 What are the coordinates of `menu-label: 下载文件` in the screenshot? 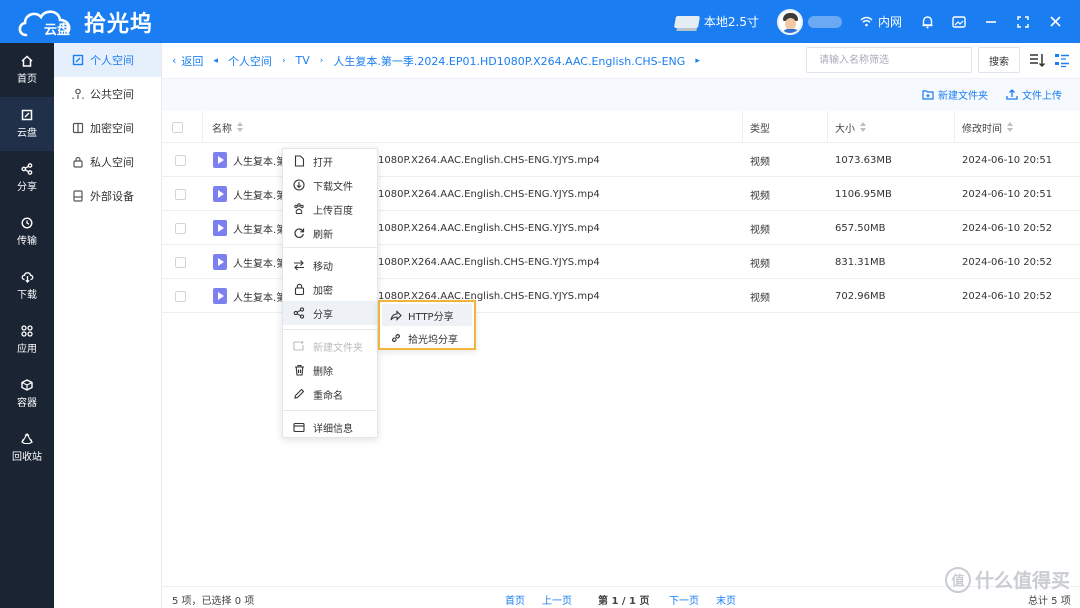 It's located at (333, 187).